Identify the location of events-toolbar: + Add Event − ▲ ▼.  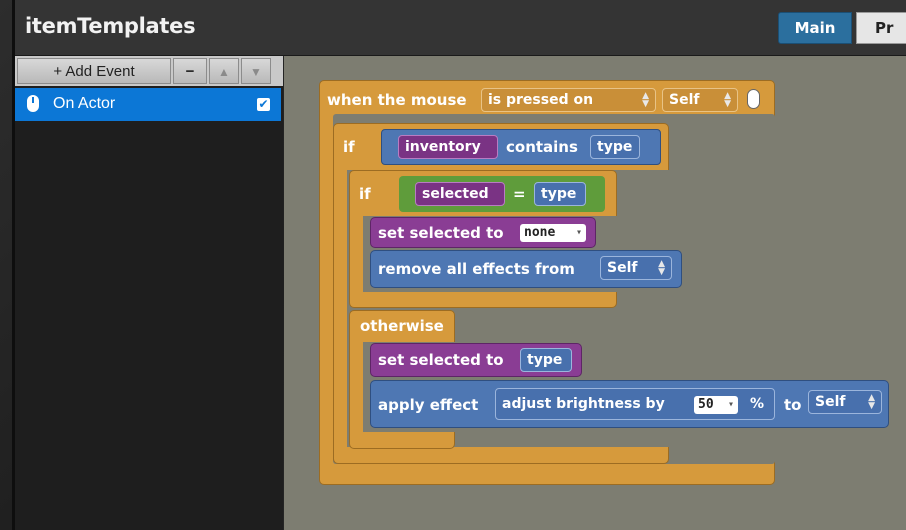
(149, 71).